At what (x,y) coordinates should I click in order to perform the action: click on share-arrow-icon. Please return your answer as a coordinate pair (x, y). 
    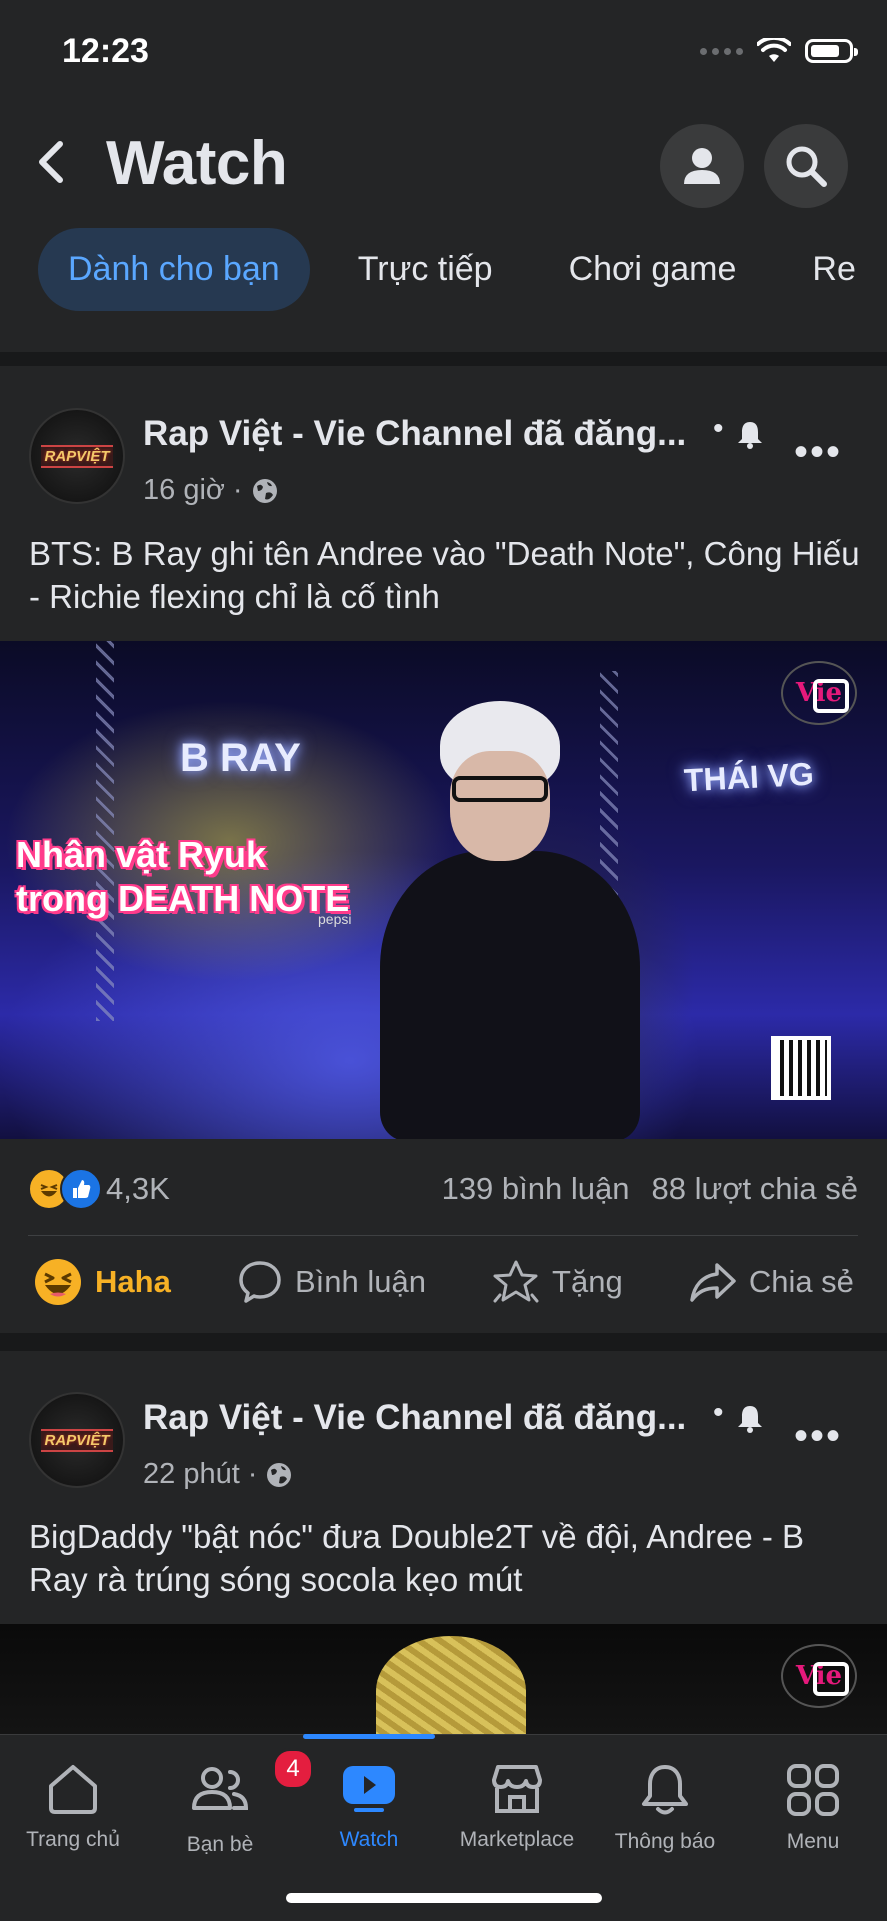
    Looking at the image, I should click on (713, 1282).